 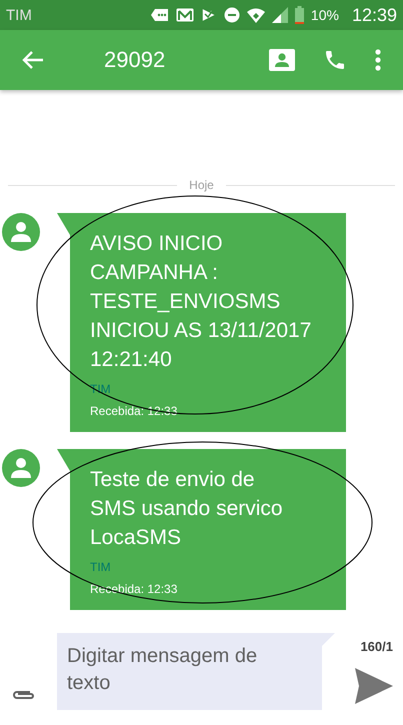 I want to click on contact-card-icon, so click(x=282, y=60).